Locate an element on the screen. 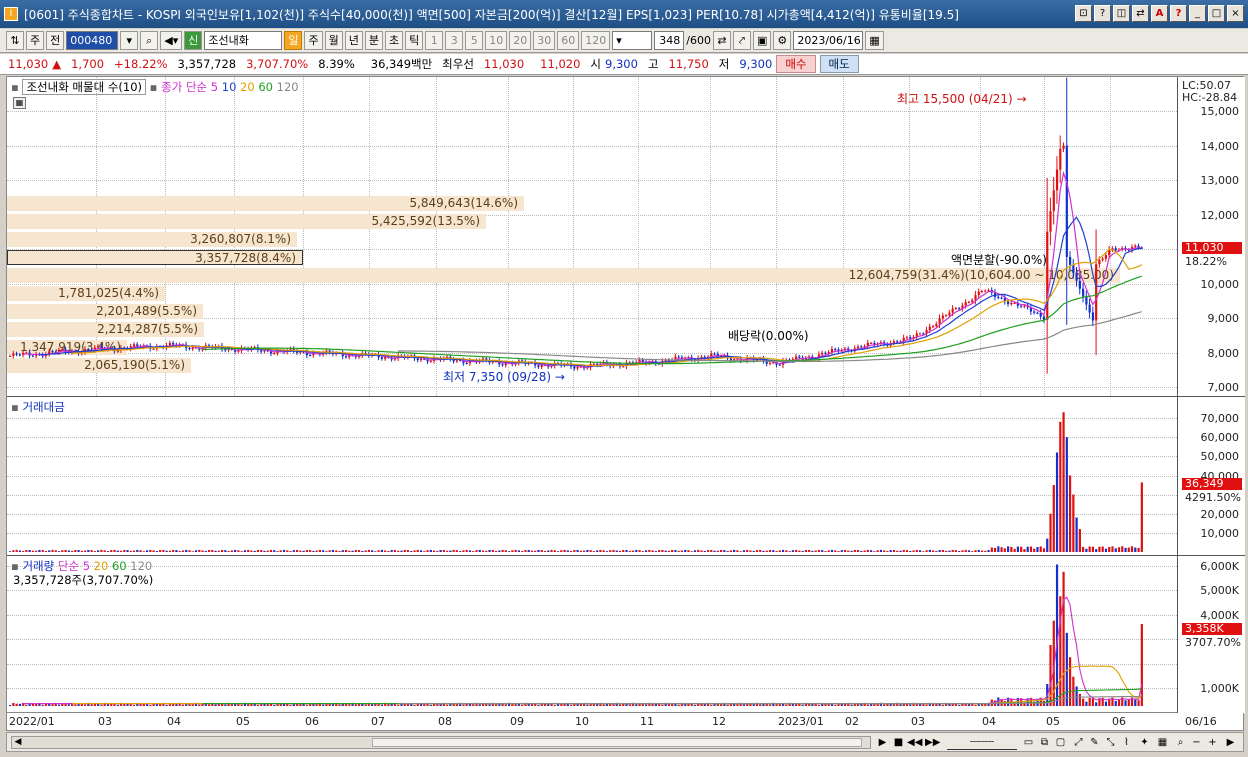 This screenshot has width=1248, height=757. period-tick-button: 틱 is located at coordinates (414, 40).